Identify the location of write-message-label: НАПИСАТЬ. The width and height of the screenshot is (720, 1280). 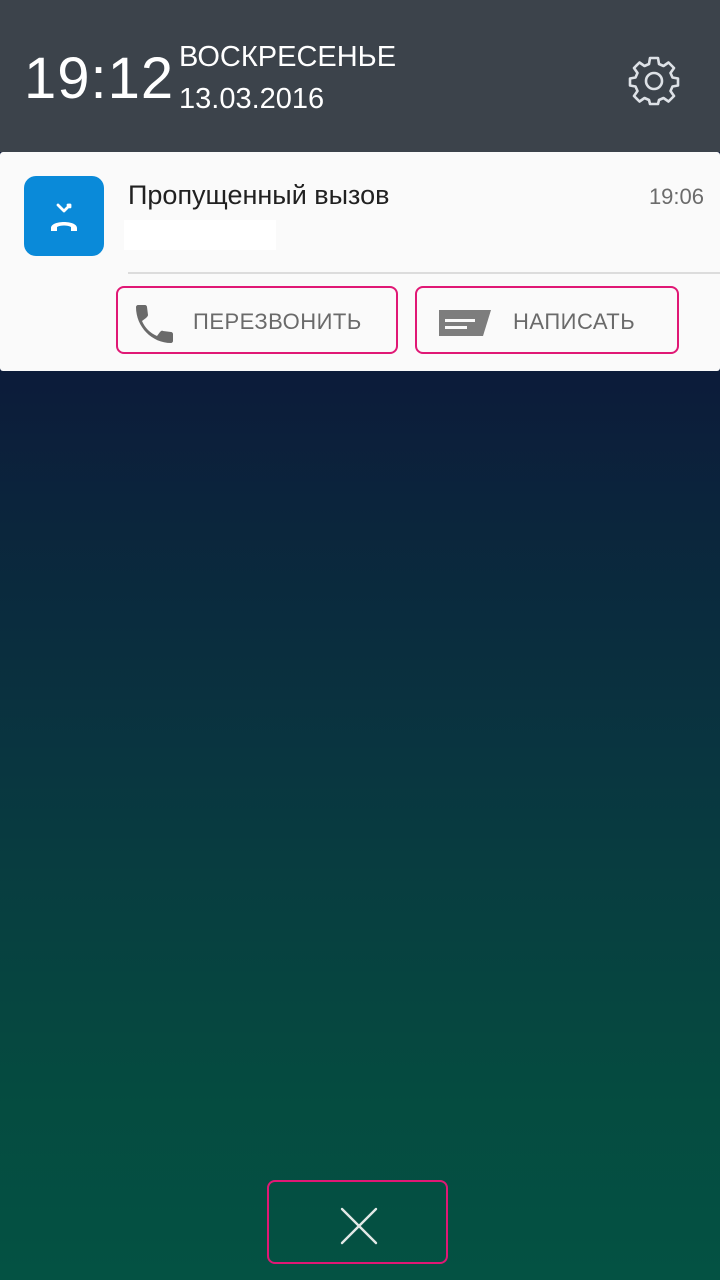
(574, 321).